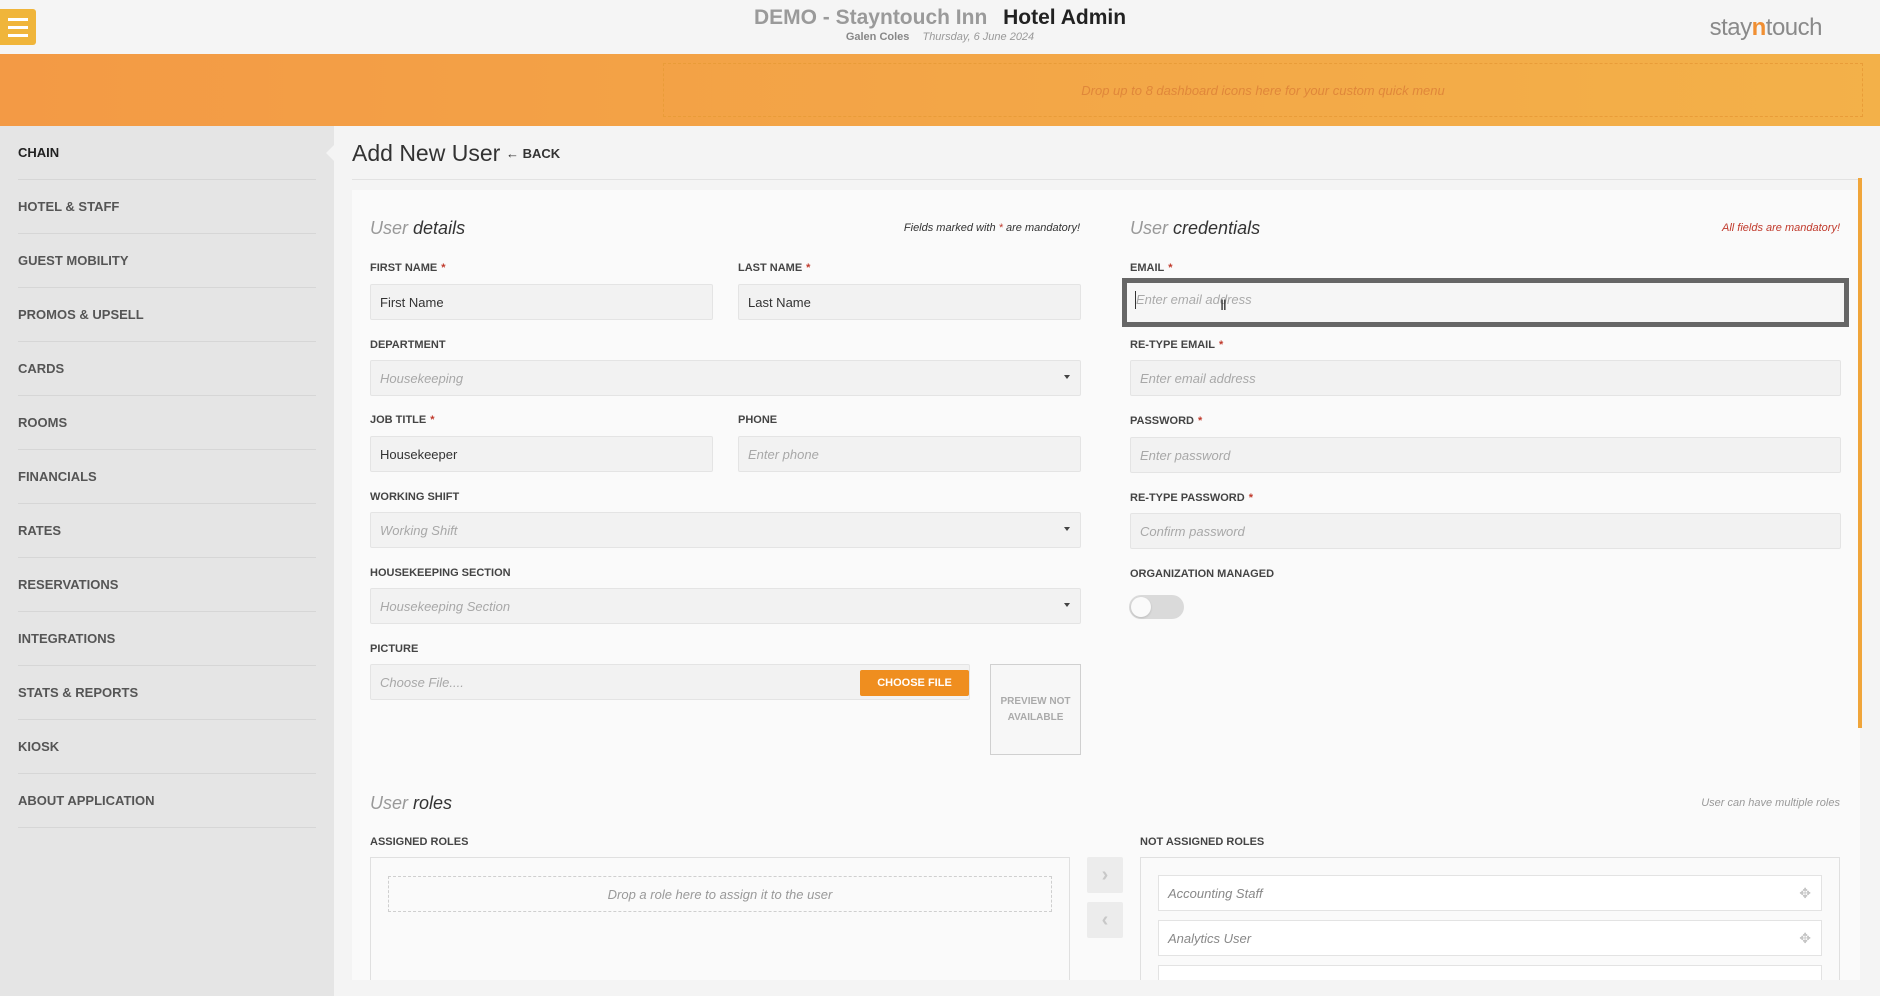  What do you see at coordinates (418, 228) in the screenshot?
I see `user-details-title: User details` at bounding box center [418, 228].